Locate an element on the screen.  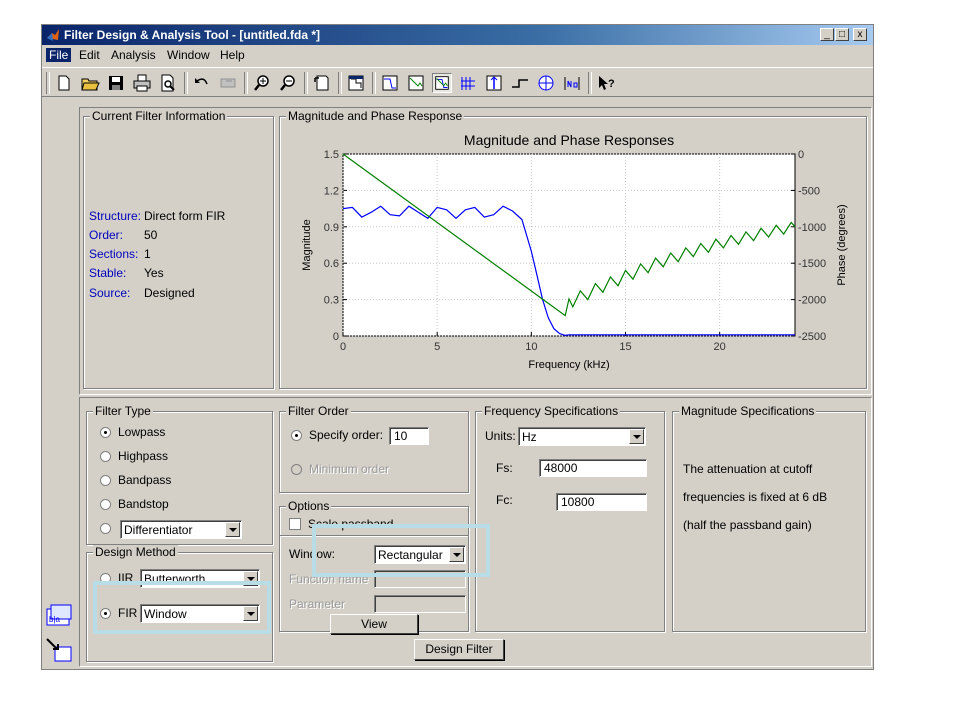
toolbar-grip is located at coordinates (48, 83).